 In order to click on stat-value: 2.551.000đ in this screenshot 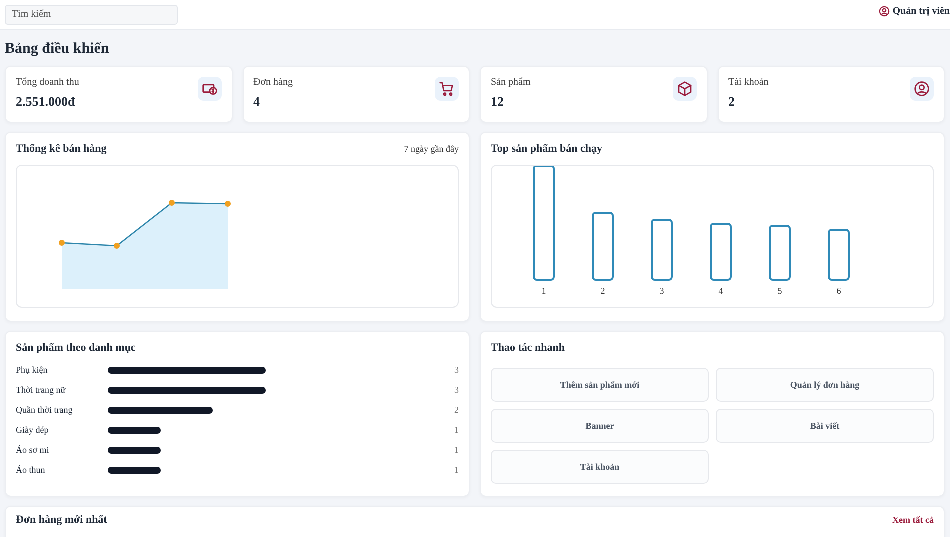, I will do `click(46, 102)`.